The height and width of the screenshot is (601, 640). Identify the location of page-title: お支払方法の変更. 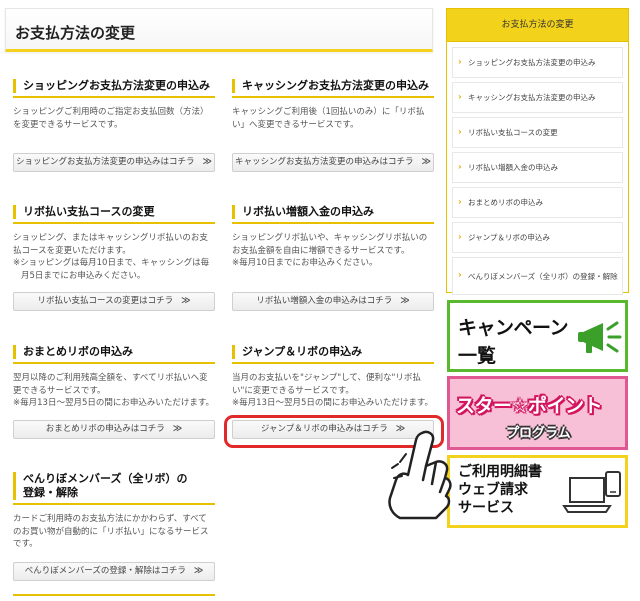
(75, 33).